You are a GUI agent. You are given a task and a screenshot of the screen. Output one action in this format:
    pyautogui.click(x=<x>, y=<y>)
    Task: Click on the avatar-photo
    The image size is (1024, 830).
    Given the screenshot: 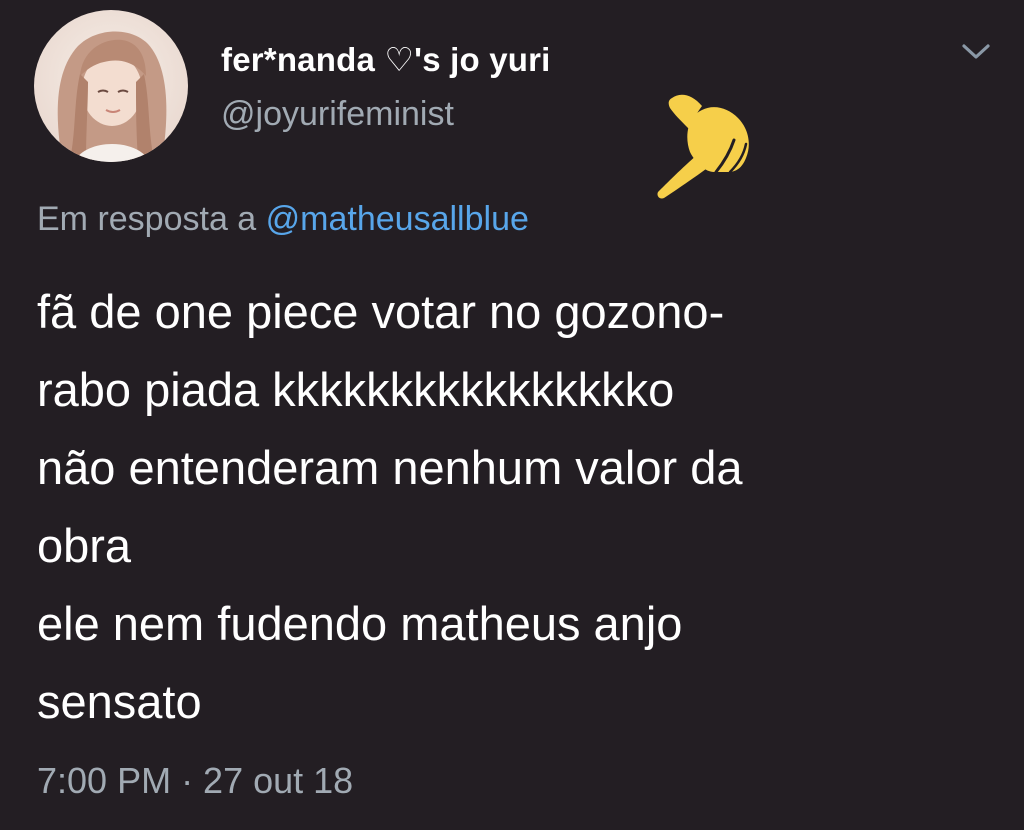 What is the action you would take?
    pyautogui.click(x=112, y=96)
    